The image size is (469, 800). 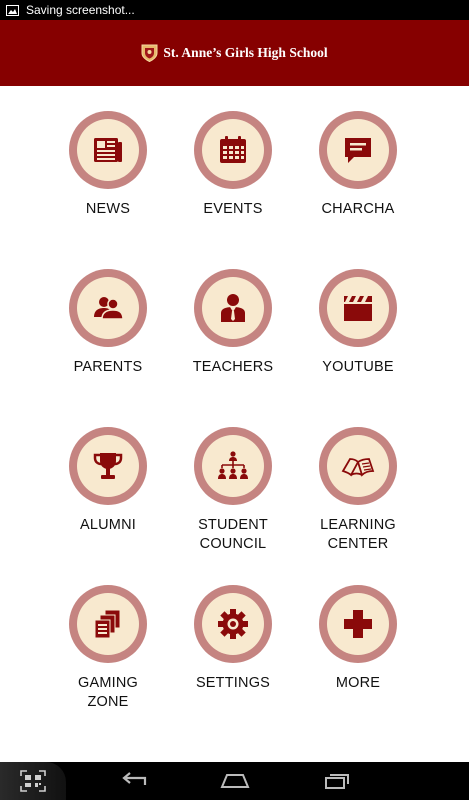 I want to click on chat-icon, so click(x=358, y=150).